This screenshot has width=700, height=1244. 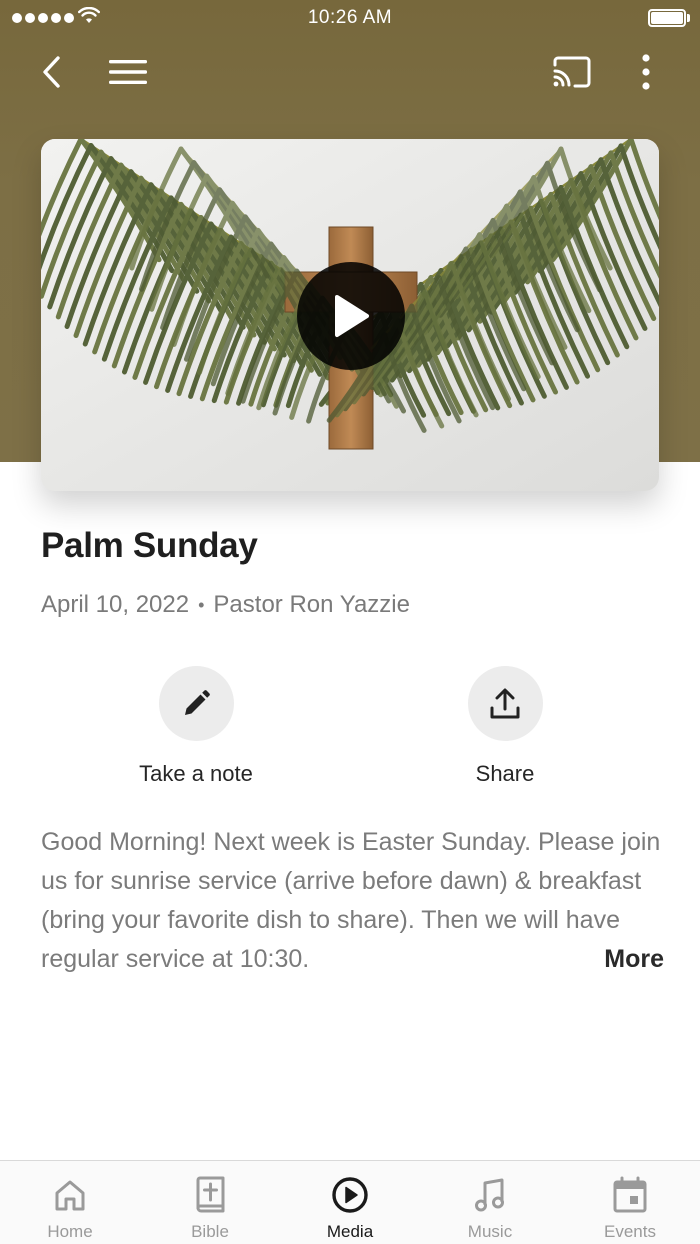 I want to click on play-circle-icon, so click(x=350, y=1195).